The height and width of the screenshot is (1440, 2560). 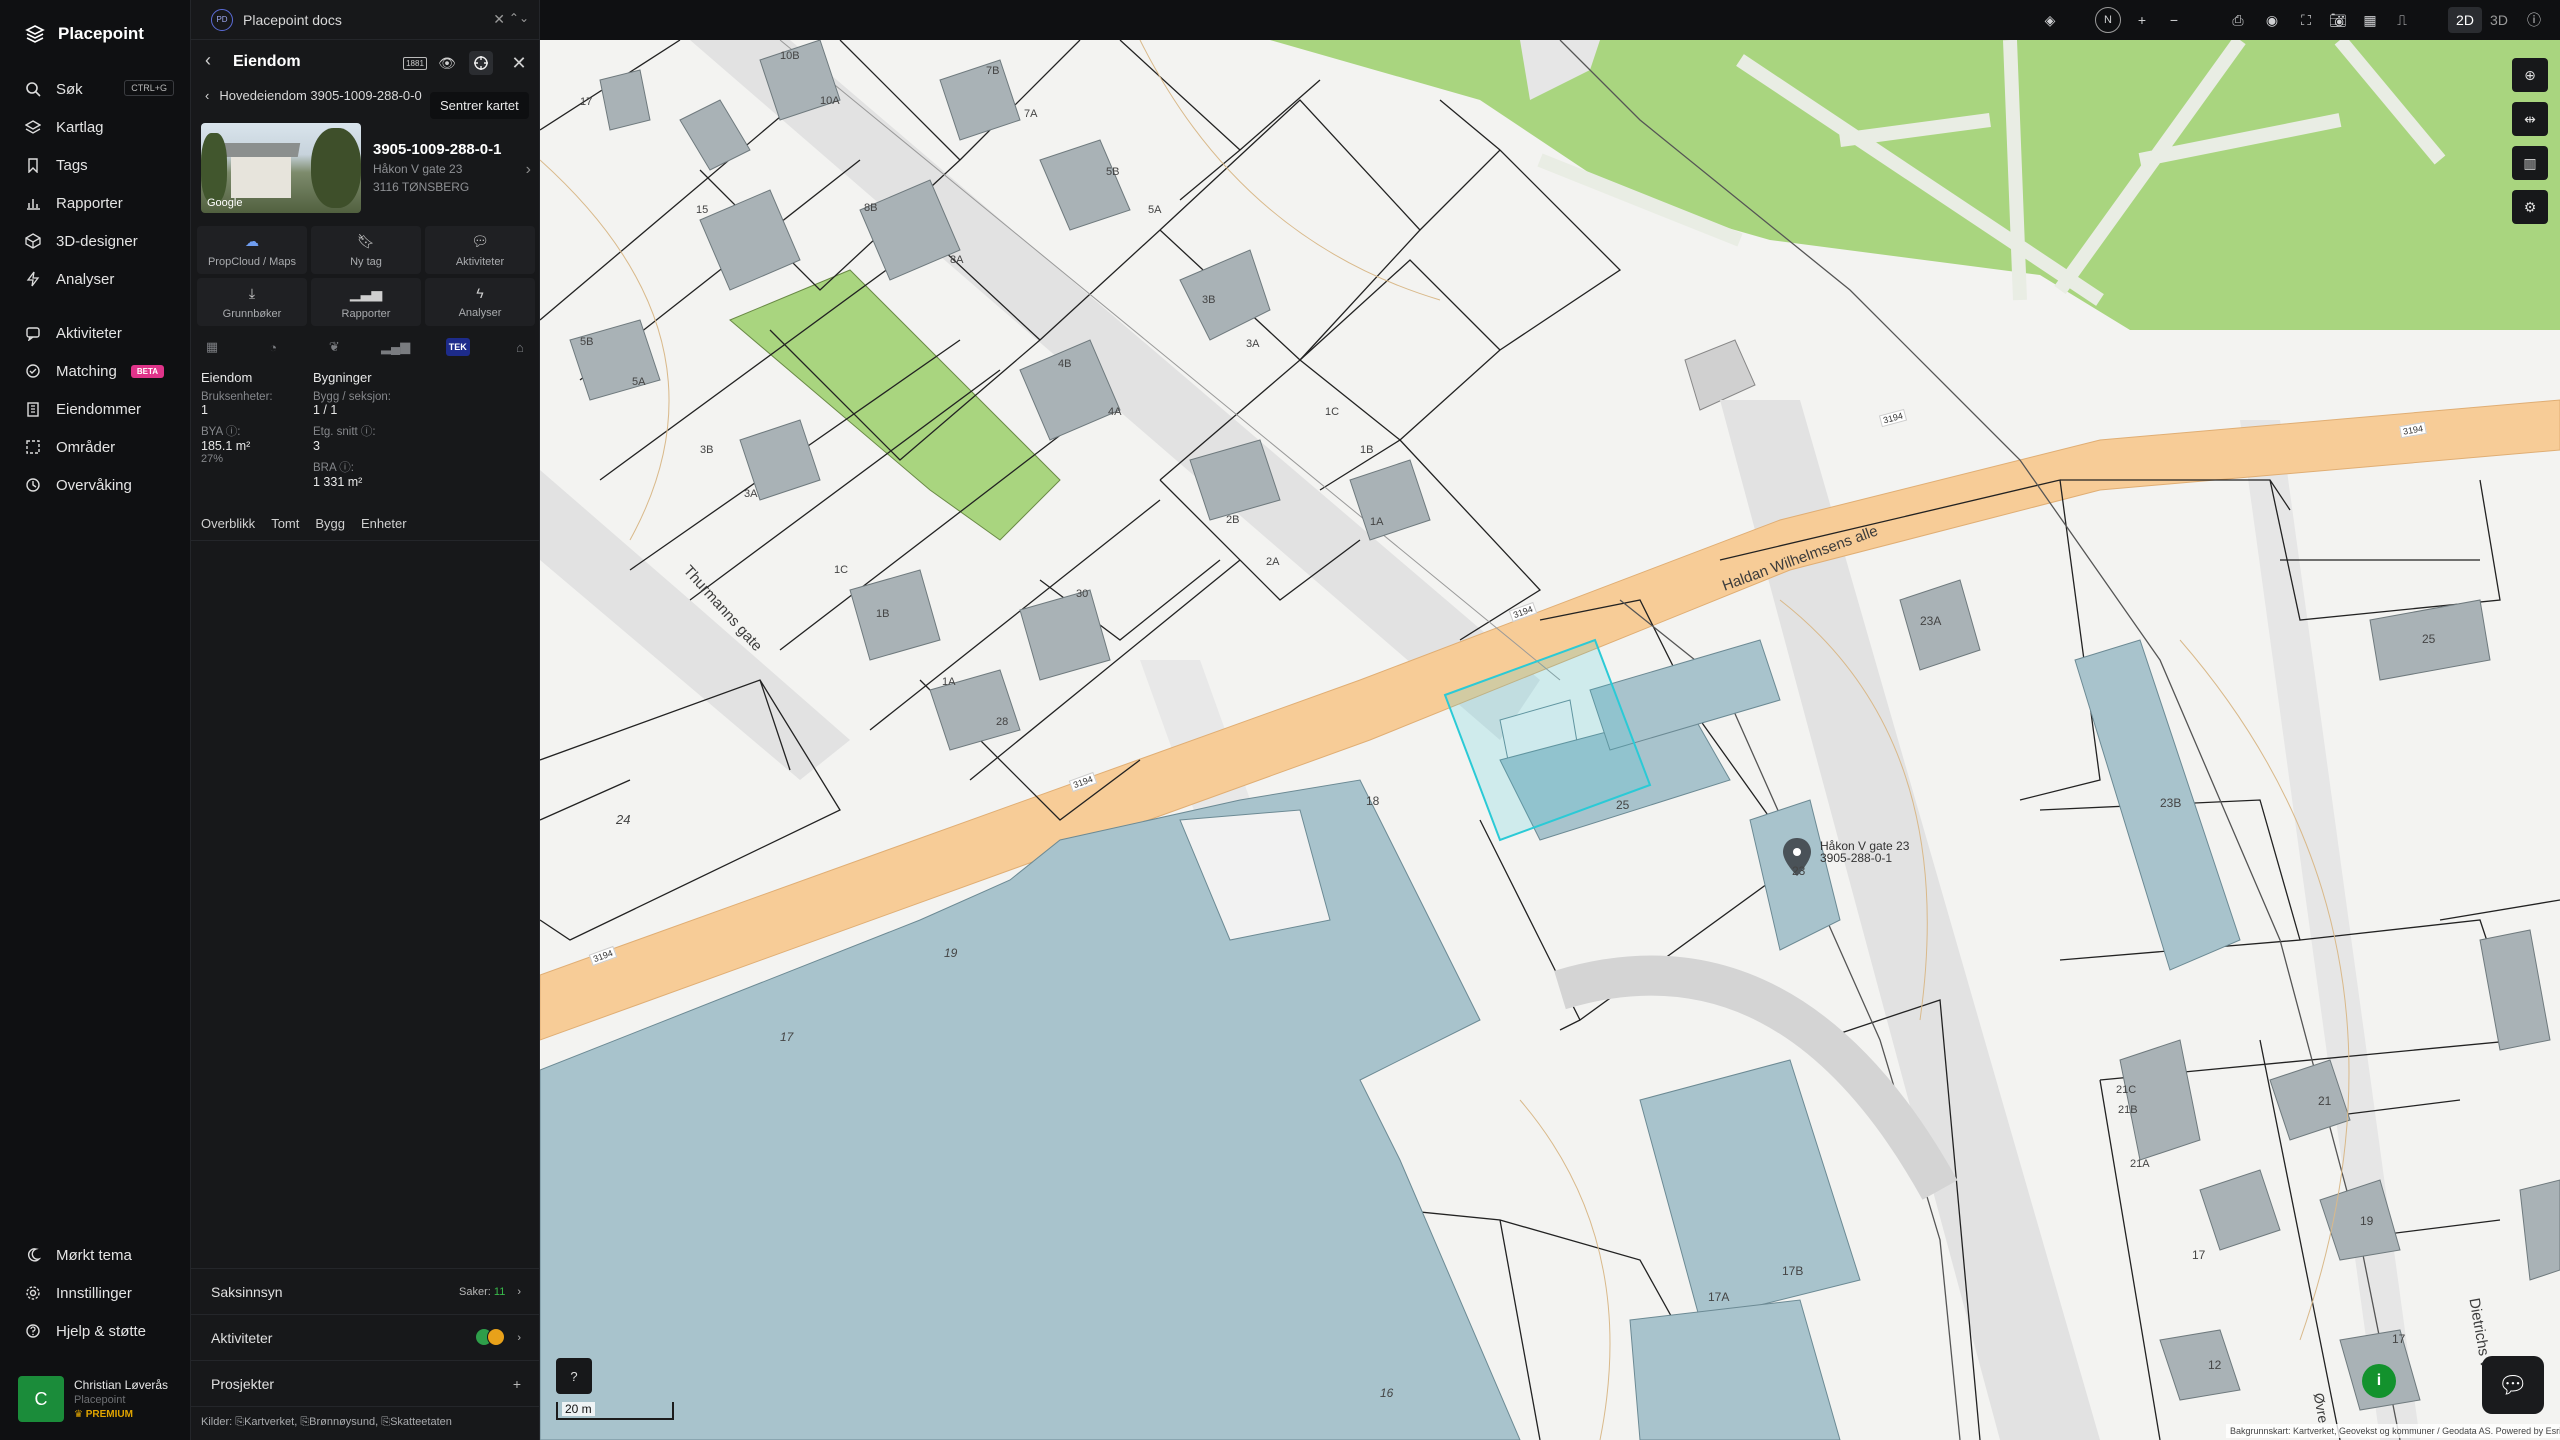 I want to click on info-icon: i, so click(x=2379, y=1380).